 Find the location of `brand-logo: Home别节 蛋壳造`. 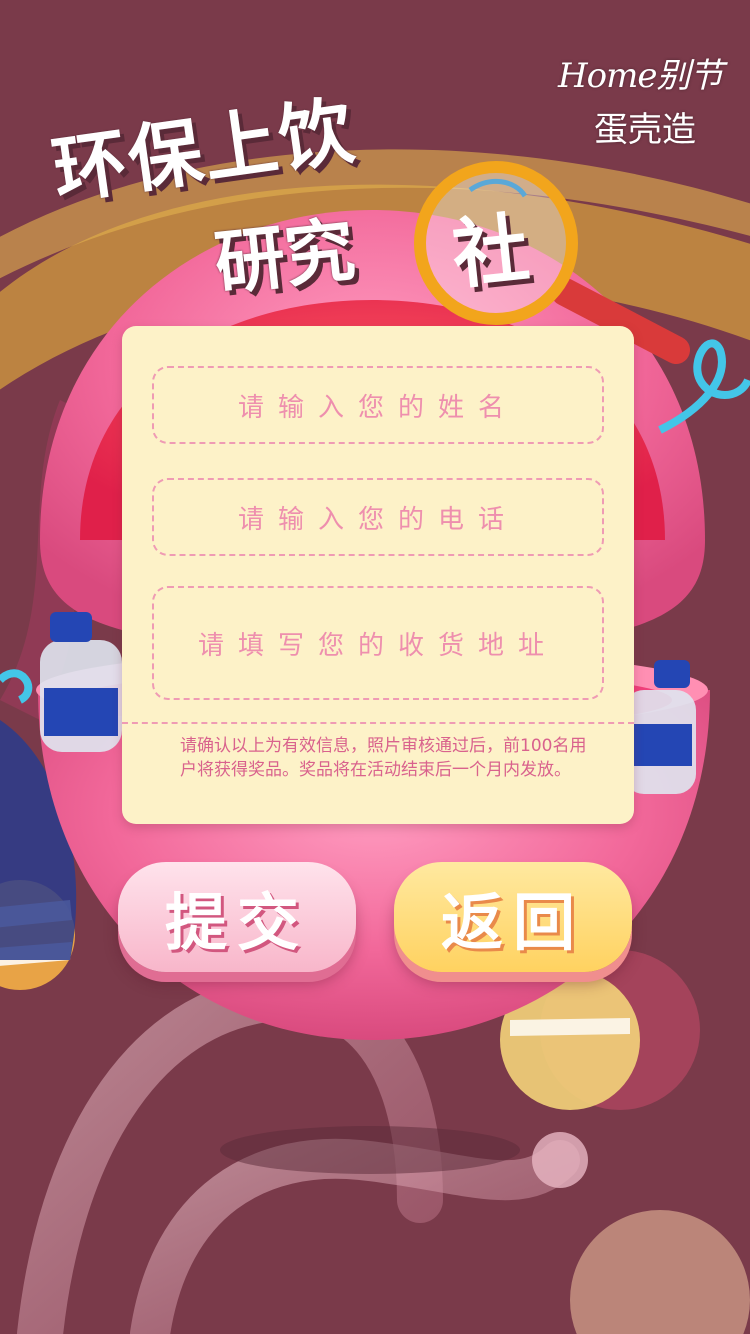

brand-logo: Home别节 蛋壳造 is located at coordinates (640, 100).